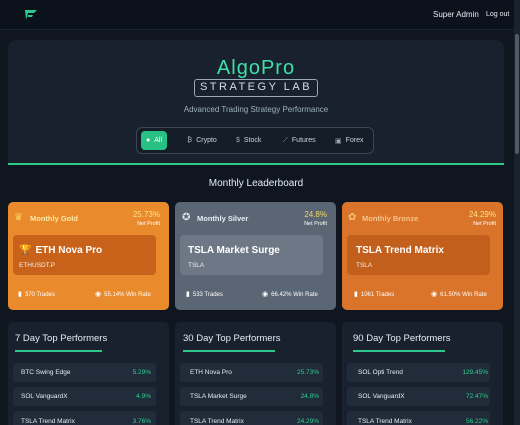 The image size is (520, 425). Describe the element at coordinates (352, 217) in the screenshot. I see `award-icon: ✿` at that location.